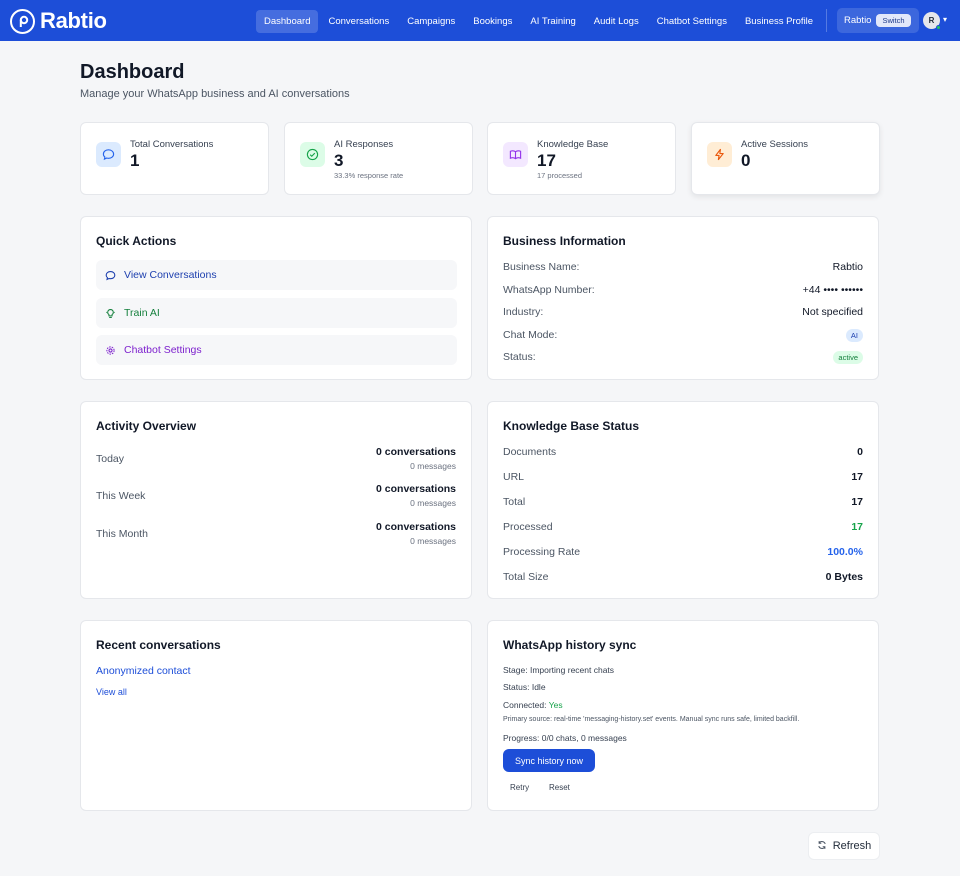 This screenshot has height=876, width=960. I want to click on quick-action-train-ai: Train AI, so click(276, 313).